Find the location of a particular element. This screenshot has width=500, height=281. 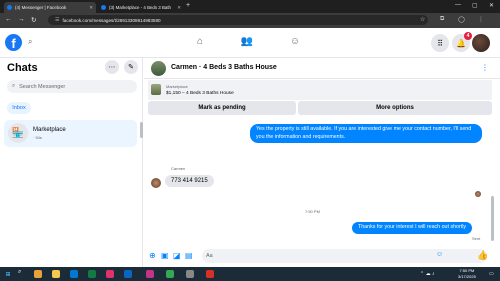

excel-icon is located at coordinates (92, 274).